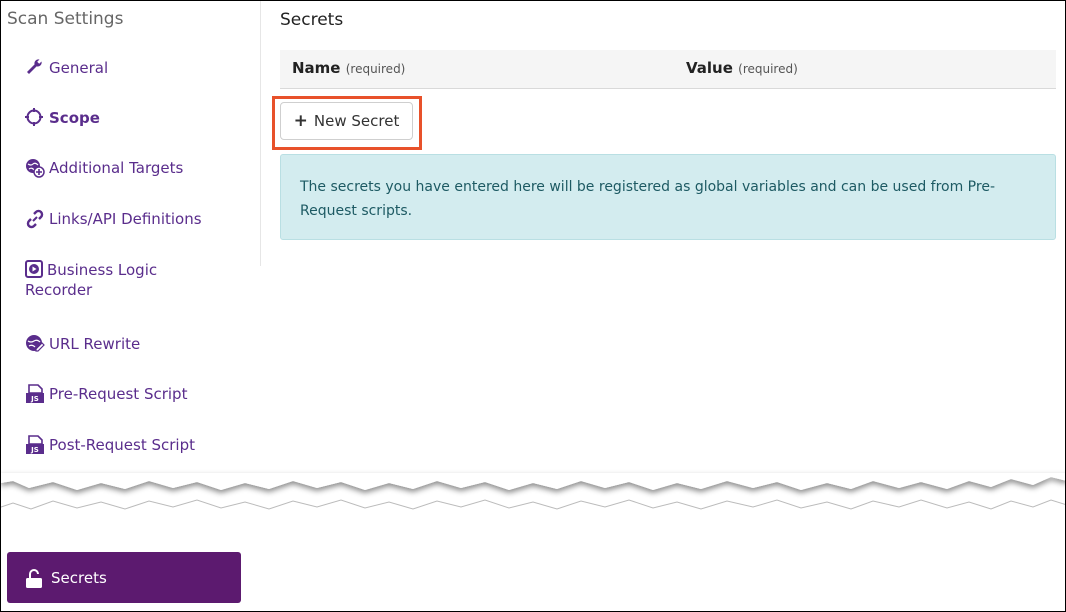 The width and height of the screenshot is (1066, 612). I want to click on column-value-label: Value, so click(709, 68).